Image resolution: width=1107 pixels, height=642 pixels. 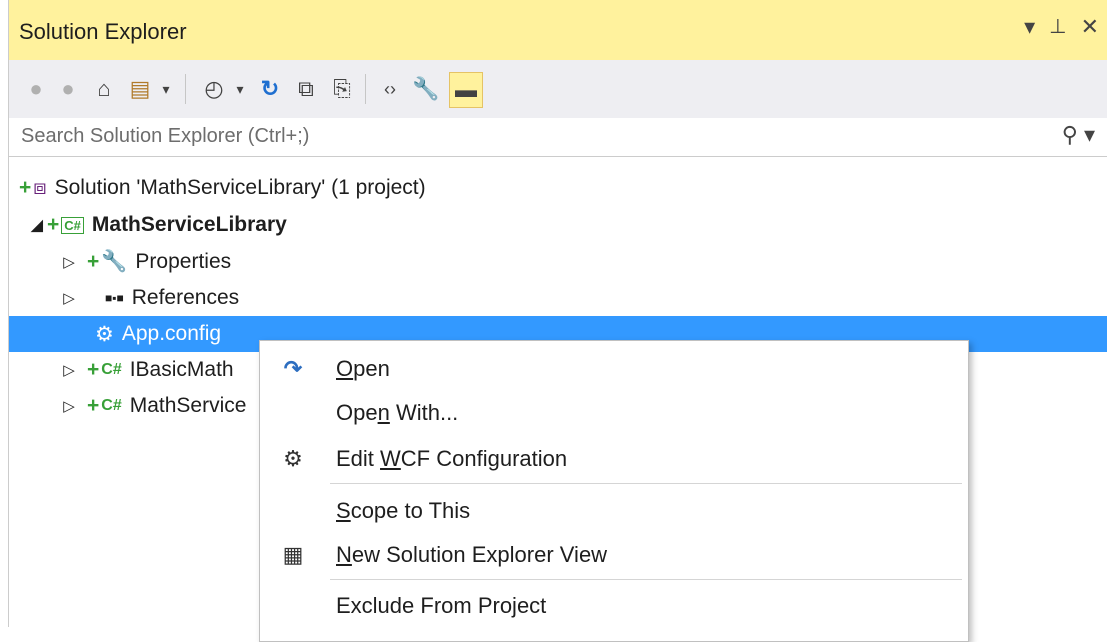 What do you see at coordinates (171, 333) in the screenshot?
I see `appconfig-label: App.config` at bounding box center [171, 333].